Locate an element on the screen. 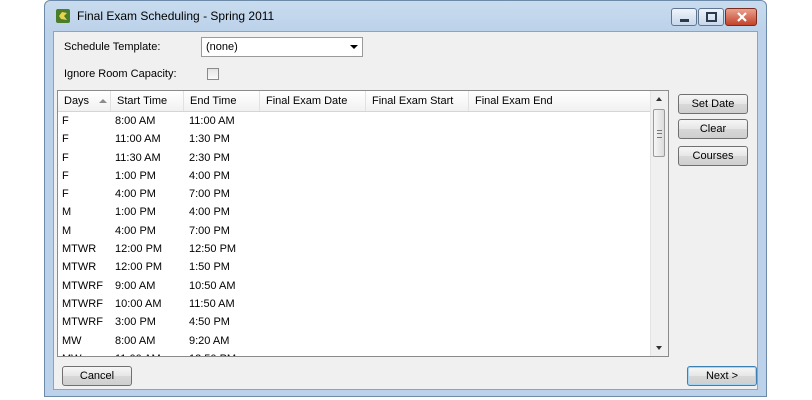 The height and width of the screenshot is (400, 812). ignore-capacity-checkbox is located at coordinates (213, 74).